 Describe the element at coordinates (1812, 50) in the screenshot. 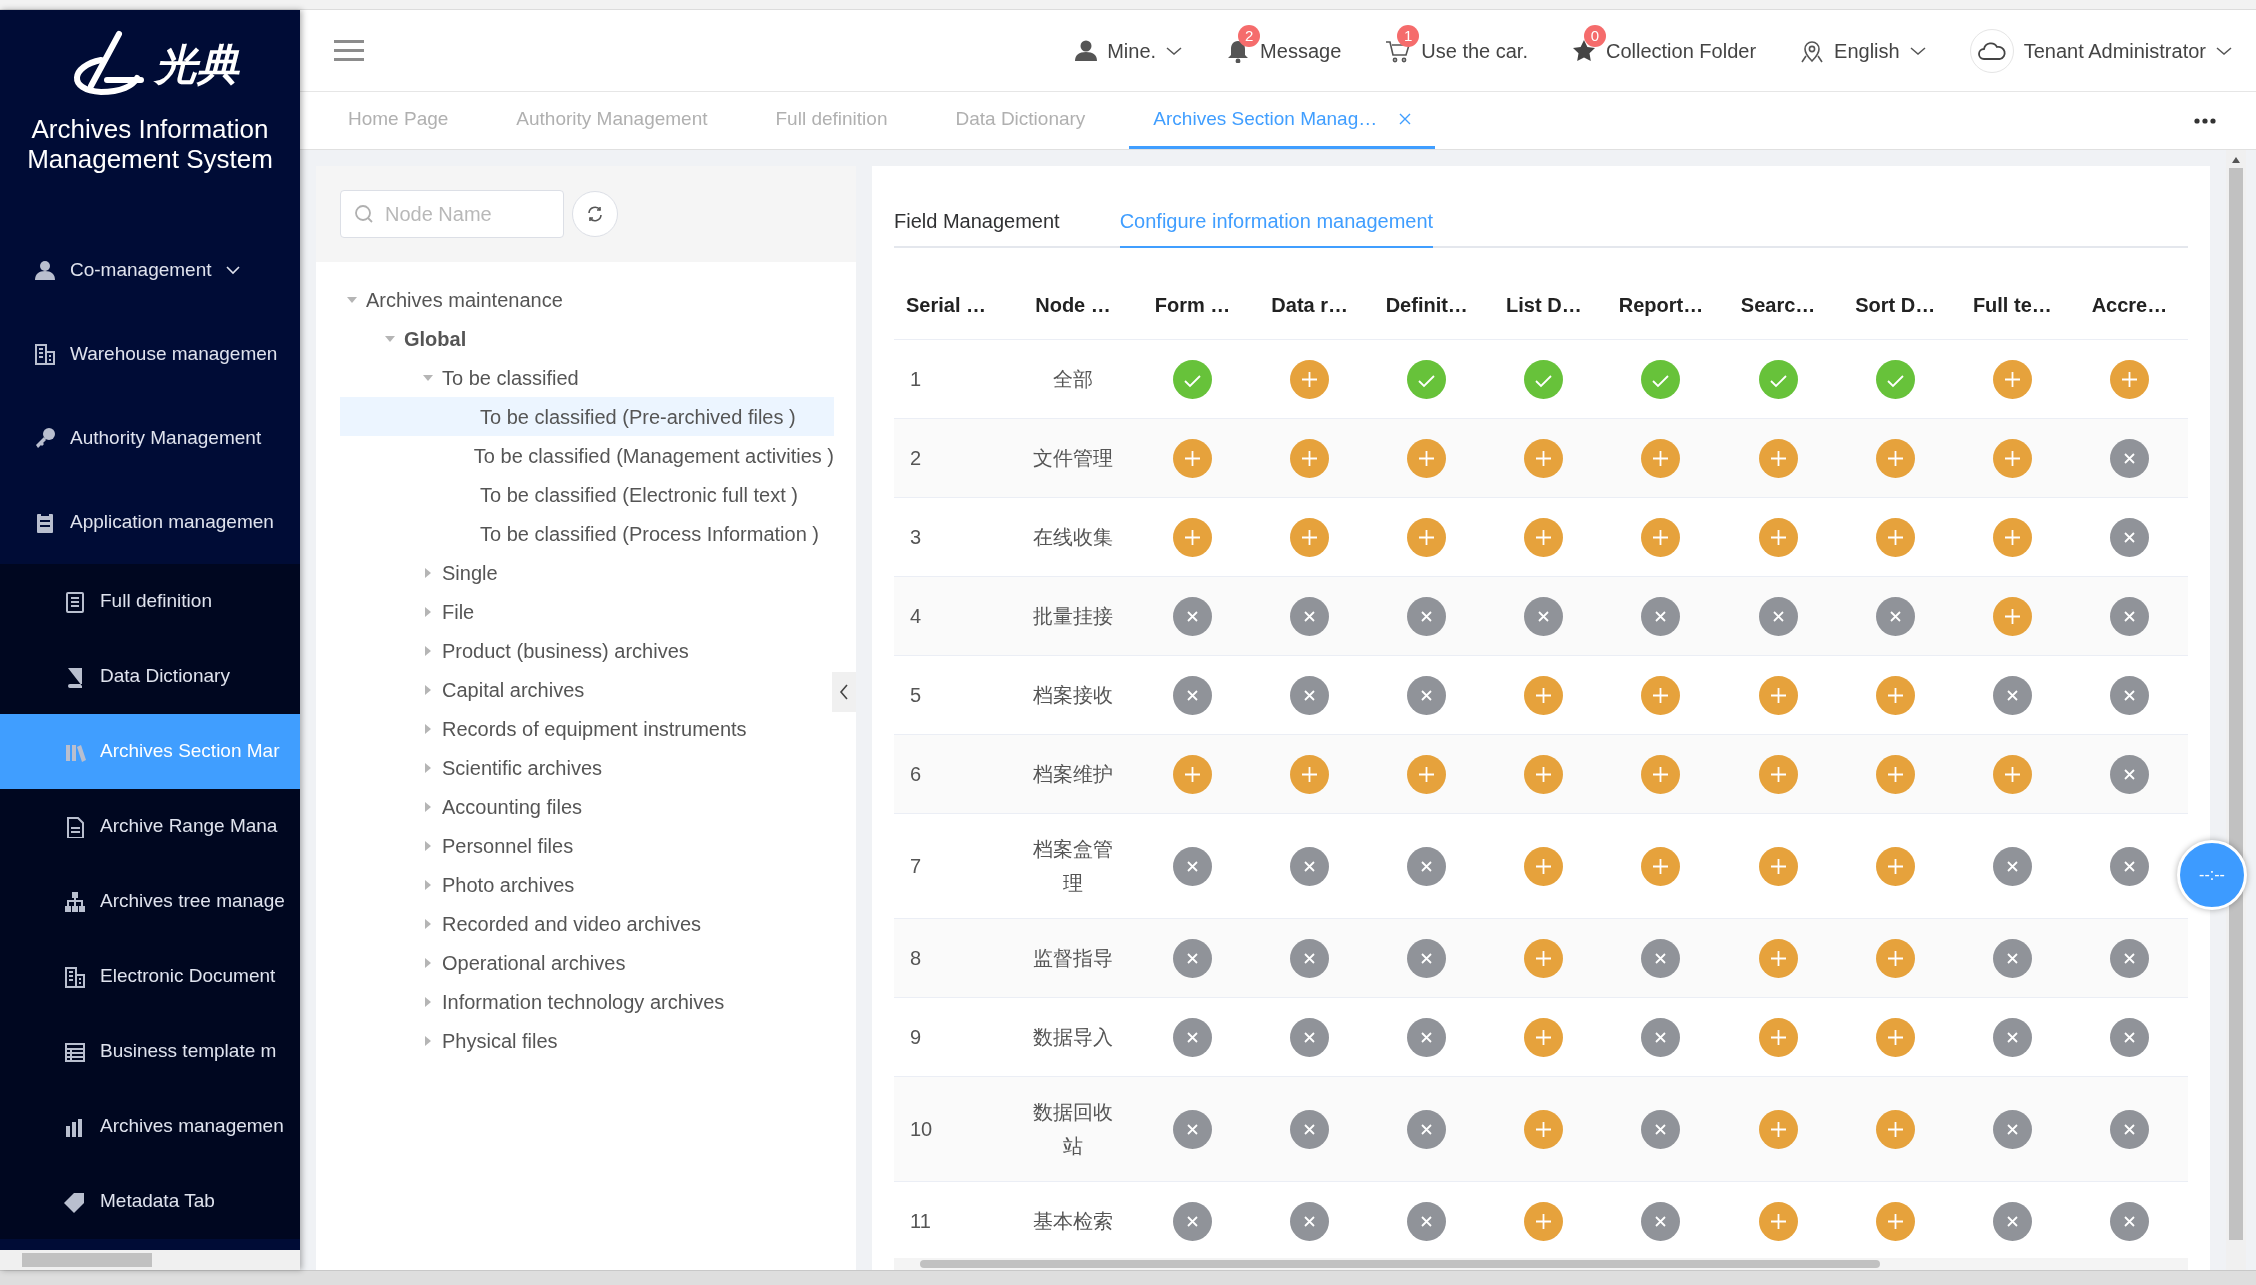

I see `location-icon` at that location.